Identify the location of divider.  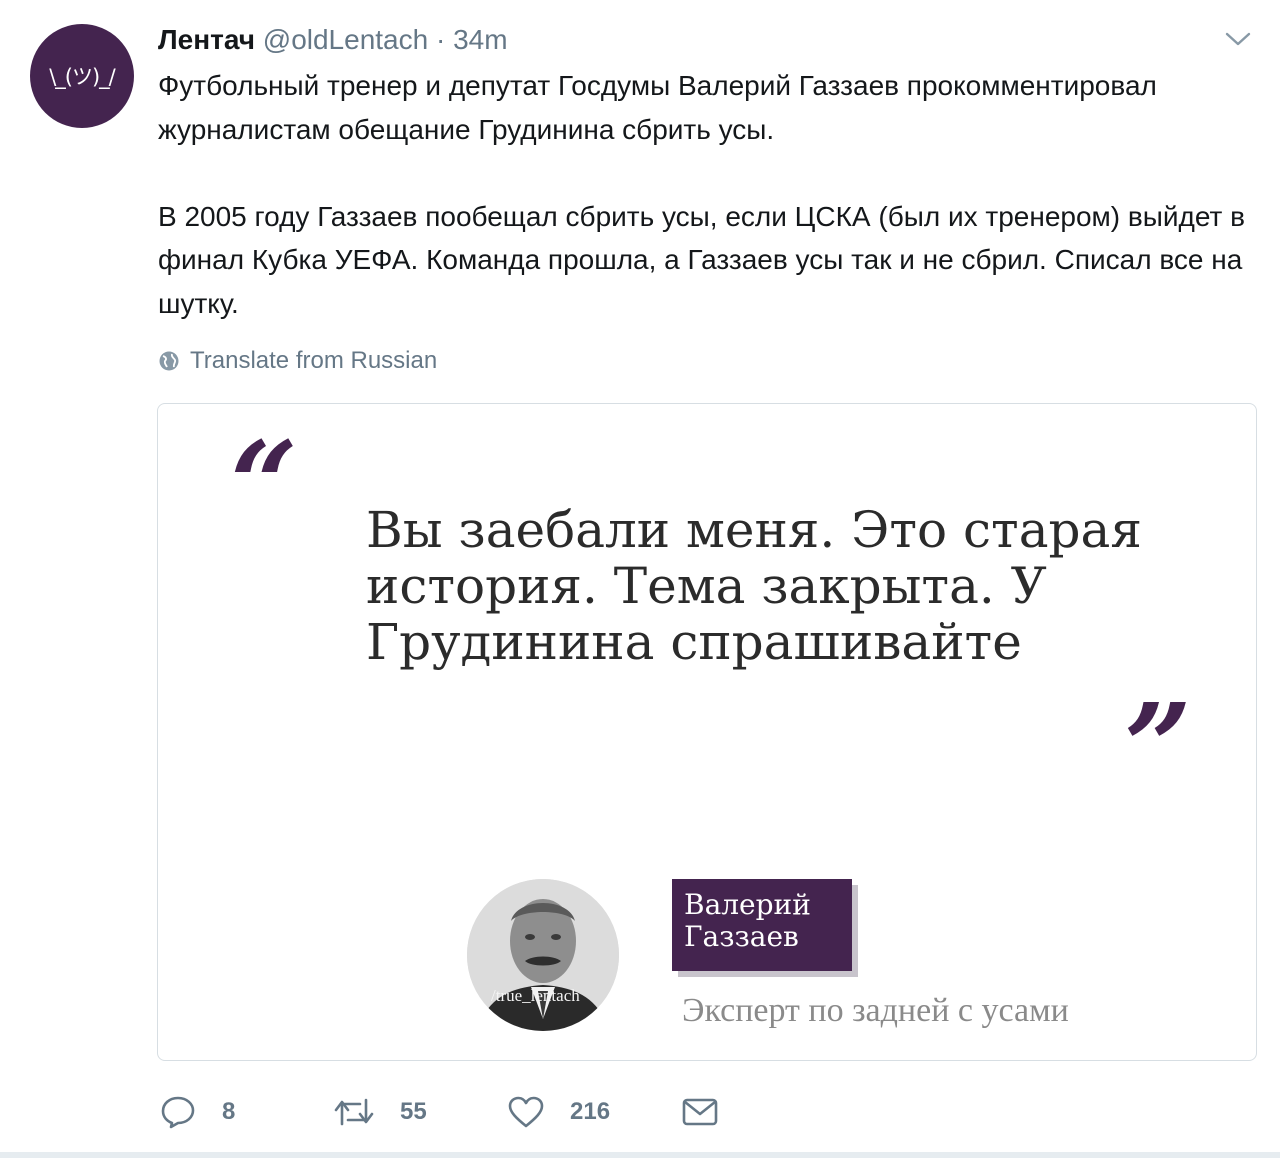
(640, 1155).